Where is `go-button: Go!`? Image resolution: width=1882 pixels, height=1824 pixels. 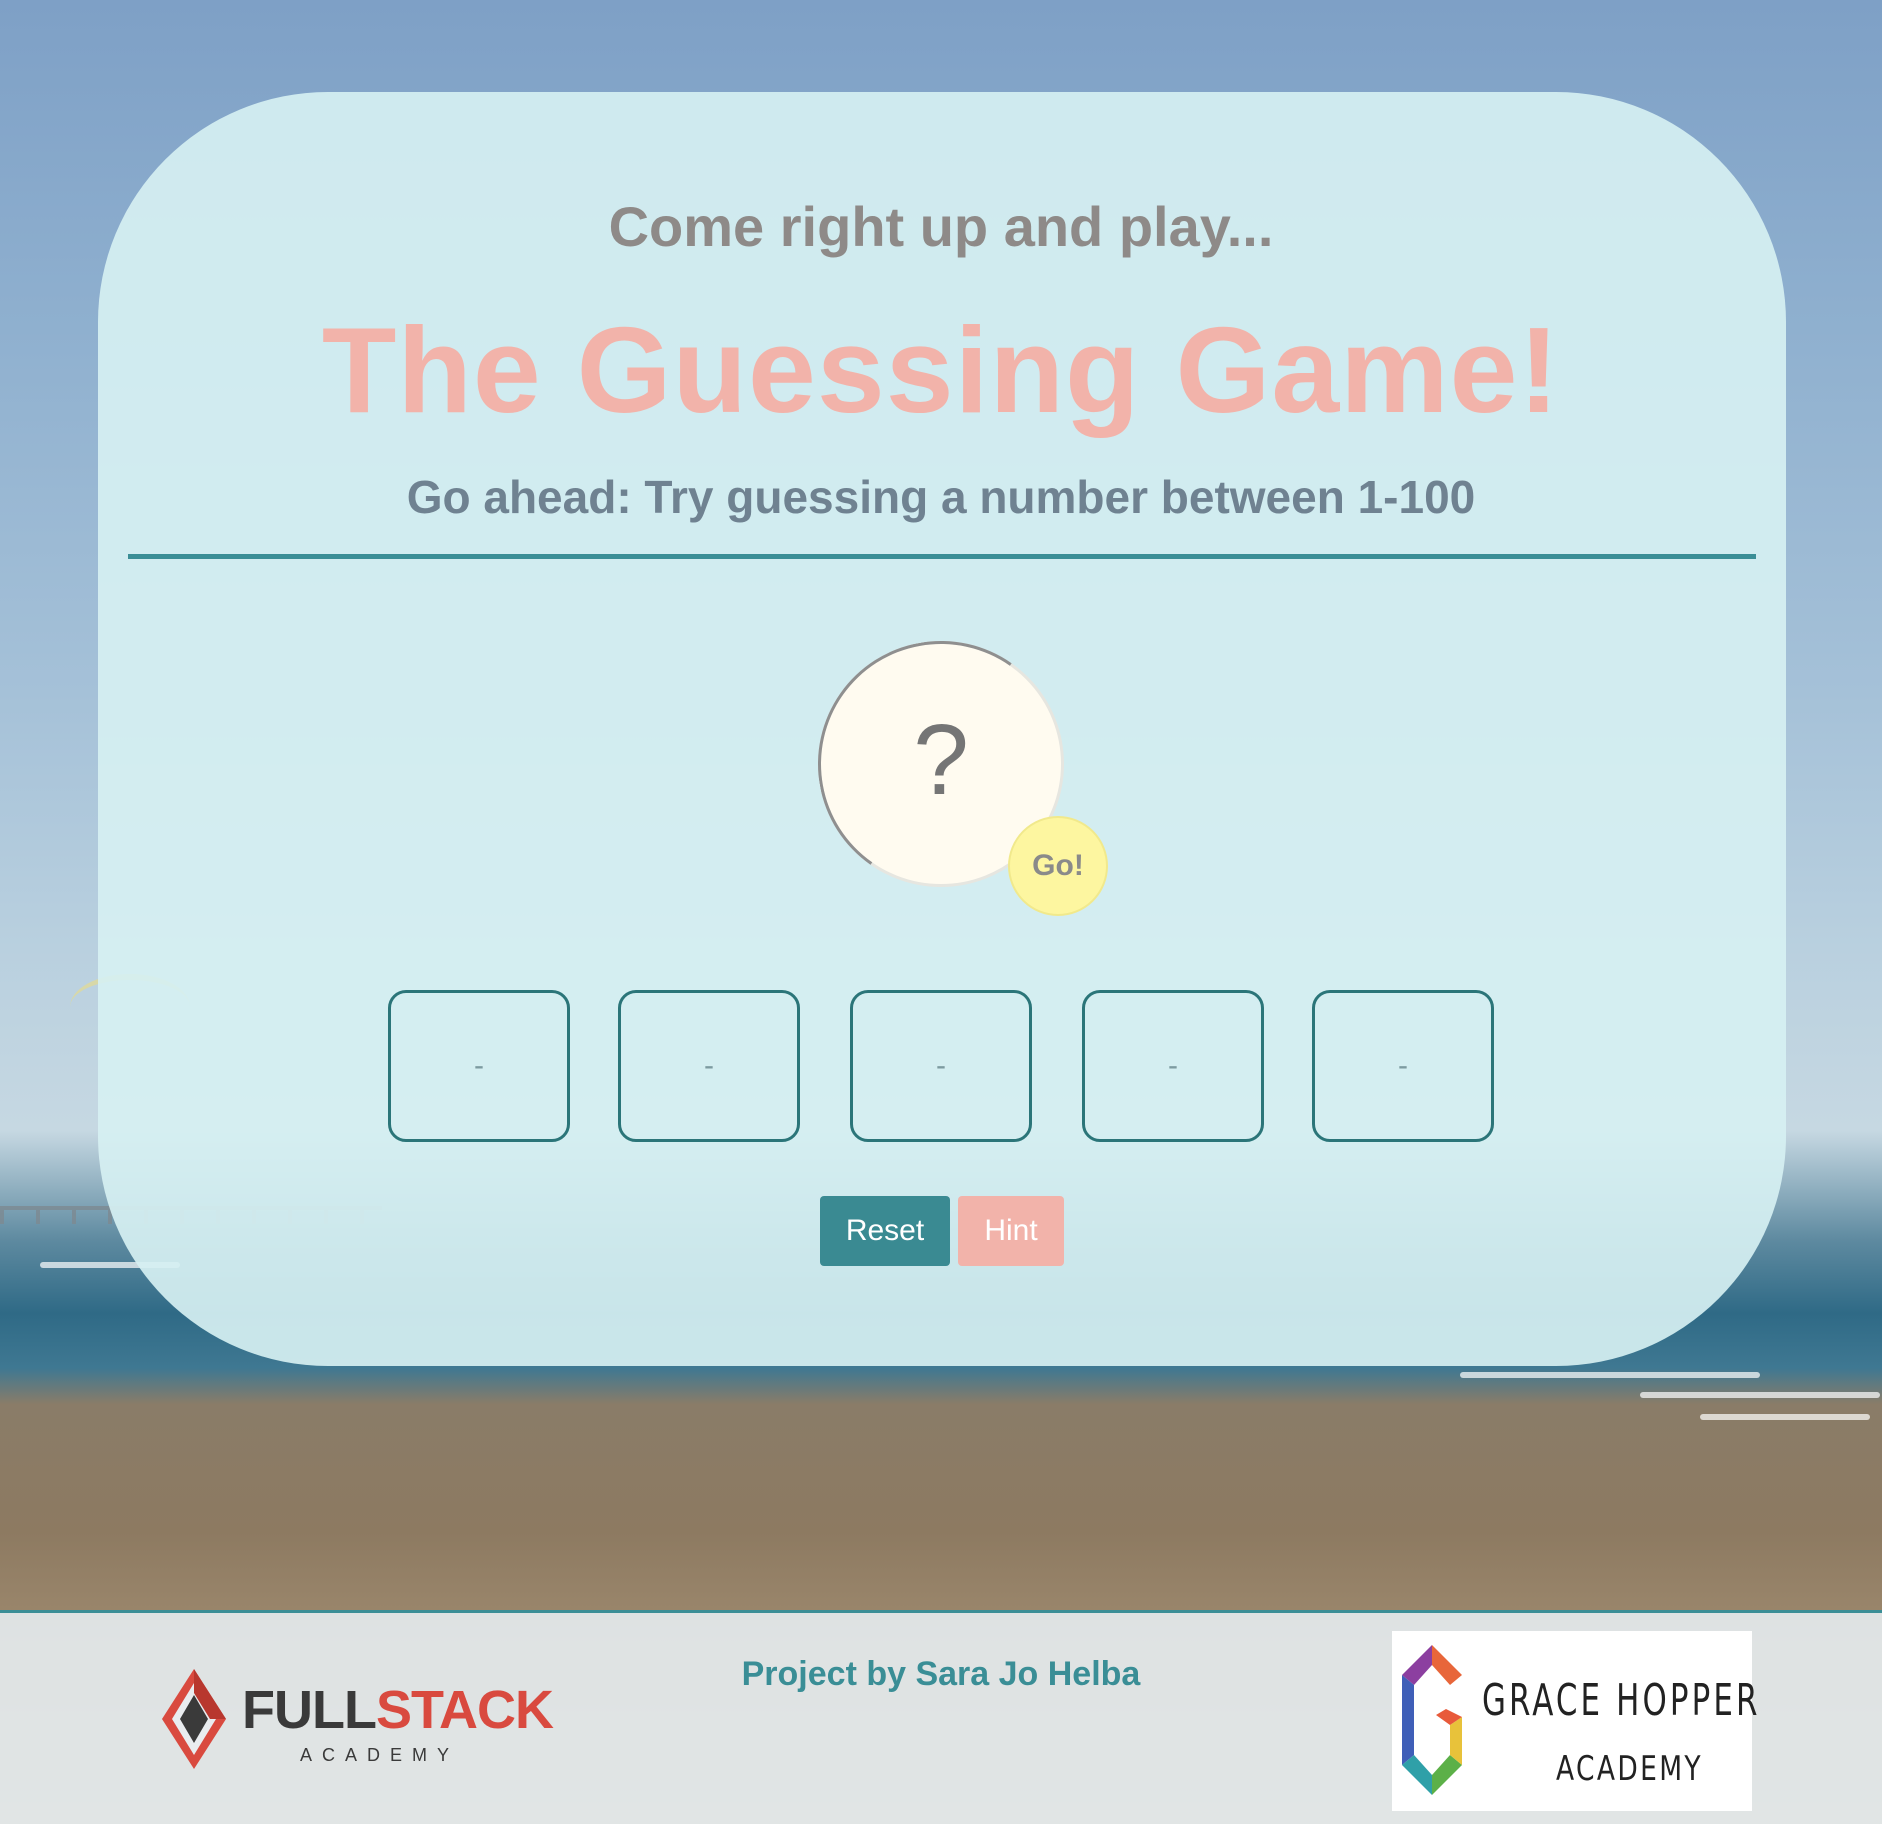
go-button: Go! is located at coordinates (1058, 866).